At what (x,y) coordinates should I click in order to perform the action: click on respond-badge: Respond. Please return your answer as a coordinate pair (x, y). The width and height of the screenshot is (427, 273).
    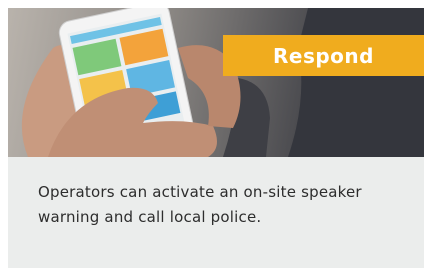
    Looking at the image, I should click on (323, 55).